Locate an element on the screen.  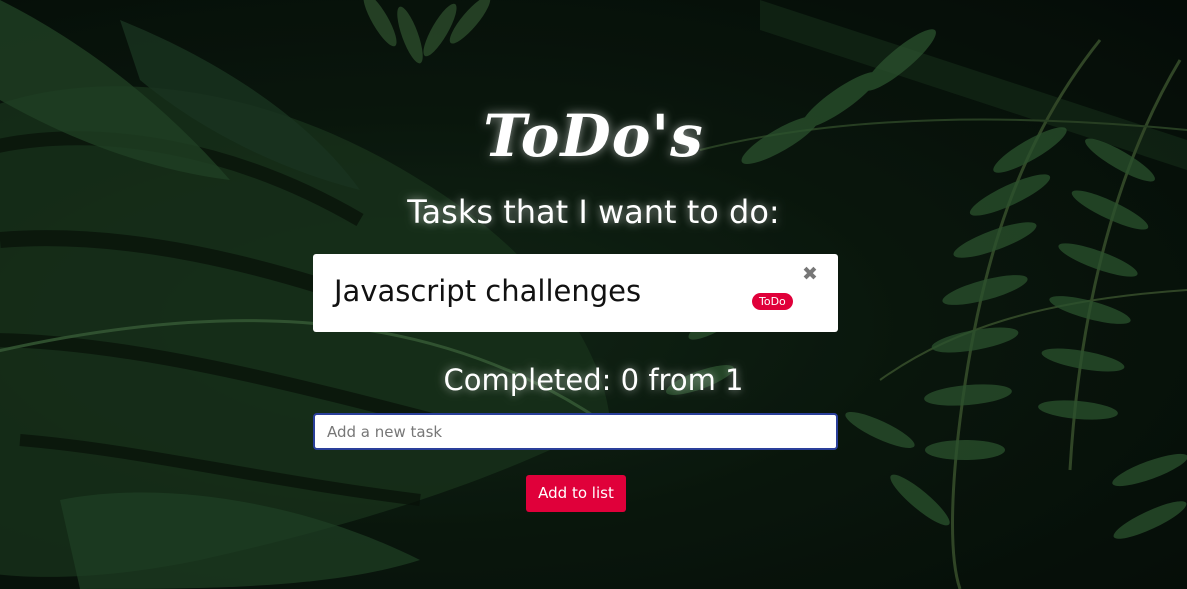
page-subtitle: Tasks that I want to do: is located at coordinates (593, 212).